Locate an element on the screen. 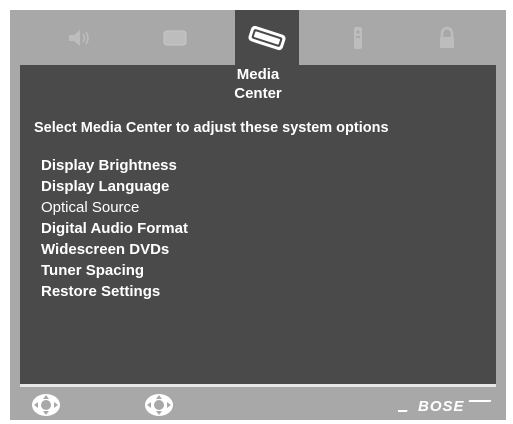 The image size is (513, 424). option-optical-source: Optical Source is located at coordinates (114, 207).